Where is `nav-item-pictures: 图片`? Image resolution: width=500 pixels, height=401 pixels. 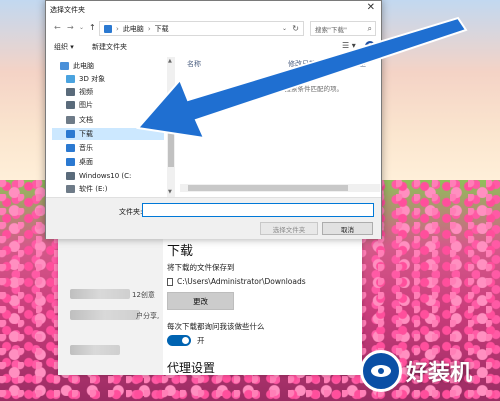
nav-item-pictures: 图片 is located at coordinates (79, 105).